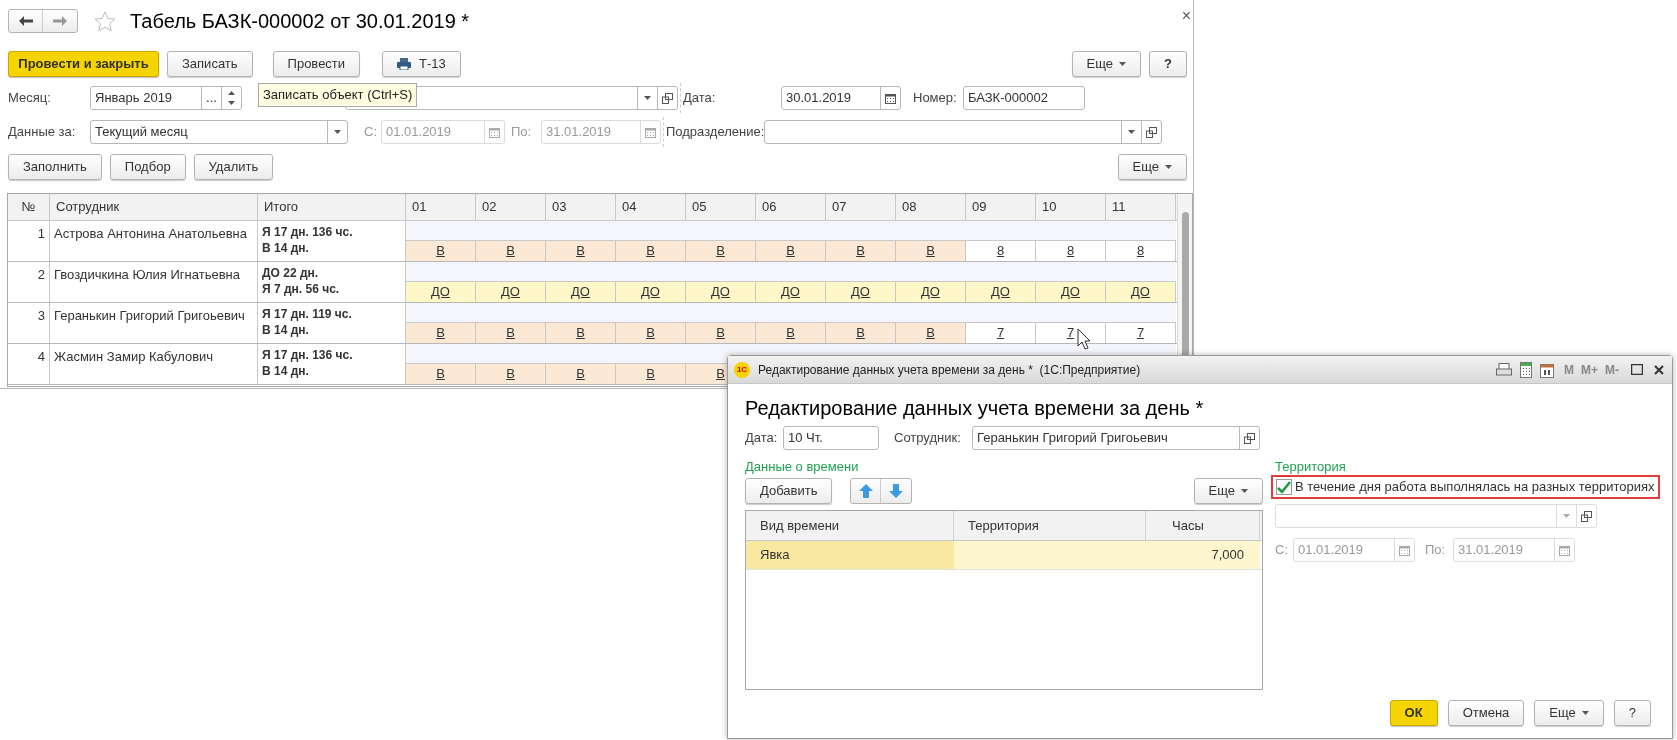 The width and height of the screenshot is (1677, 740). I want to click on territory-field, so click(1436, 516).